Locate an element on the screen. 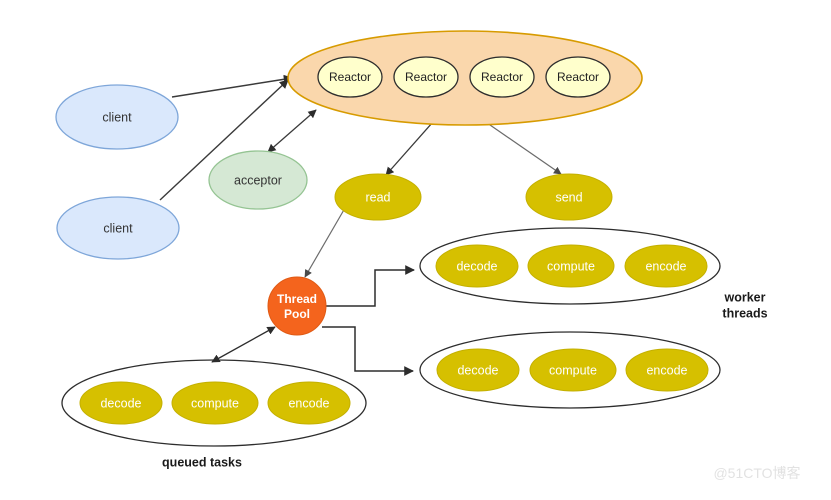 The width and height of the screenshot is (831, 500). queued-task-encode: encode is located at coordinates (309, 403).